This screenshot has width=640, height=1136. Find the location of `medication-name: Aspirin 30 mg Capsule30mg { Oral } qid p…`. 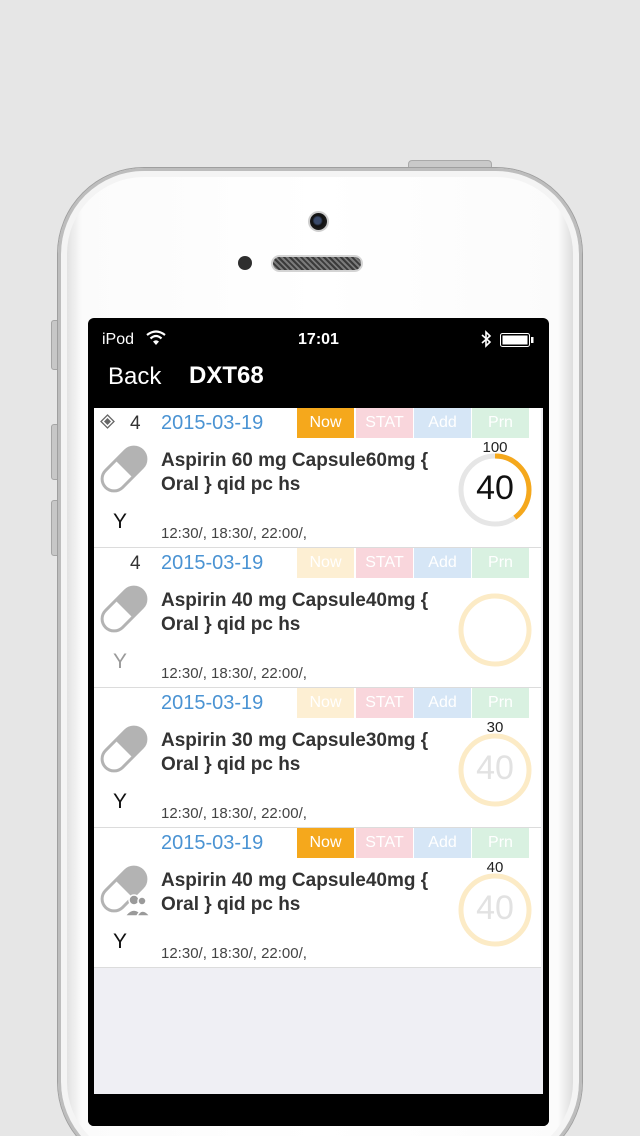

medication-name: Aspirin 30 mg Capsule30mg { Oral } qid p… is located at coordinates (295, 752).